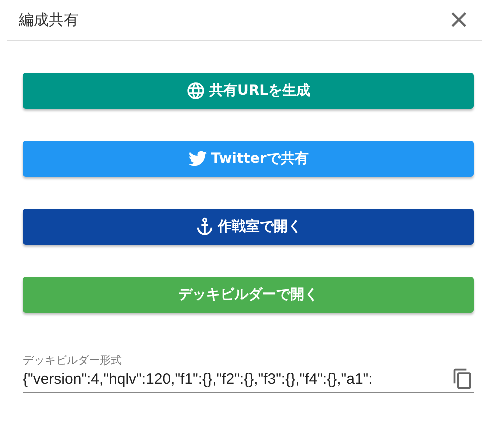 The image size is (489, 438). What do you see at coordinates (196, 91) in the screenshot?
I see `globe-icon` at bounding box center [196, 91].